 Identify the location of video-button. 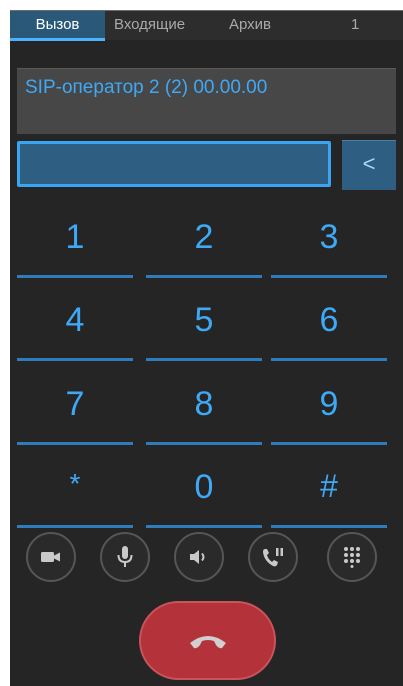
(51, 557).